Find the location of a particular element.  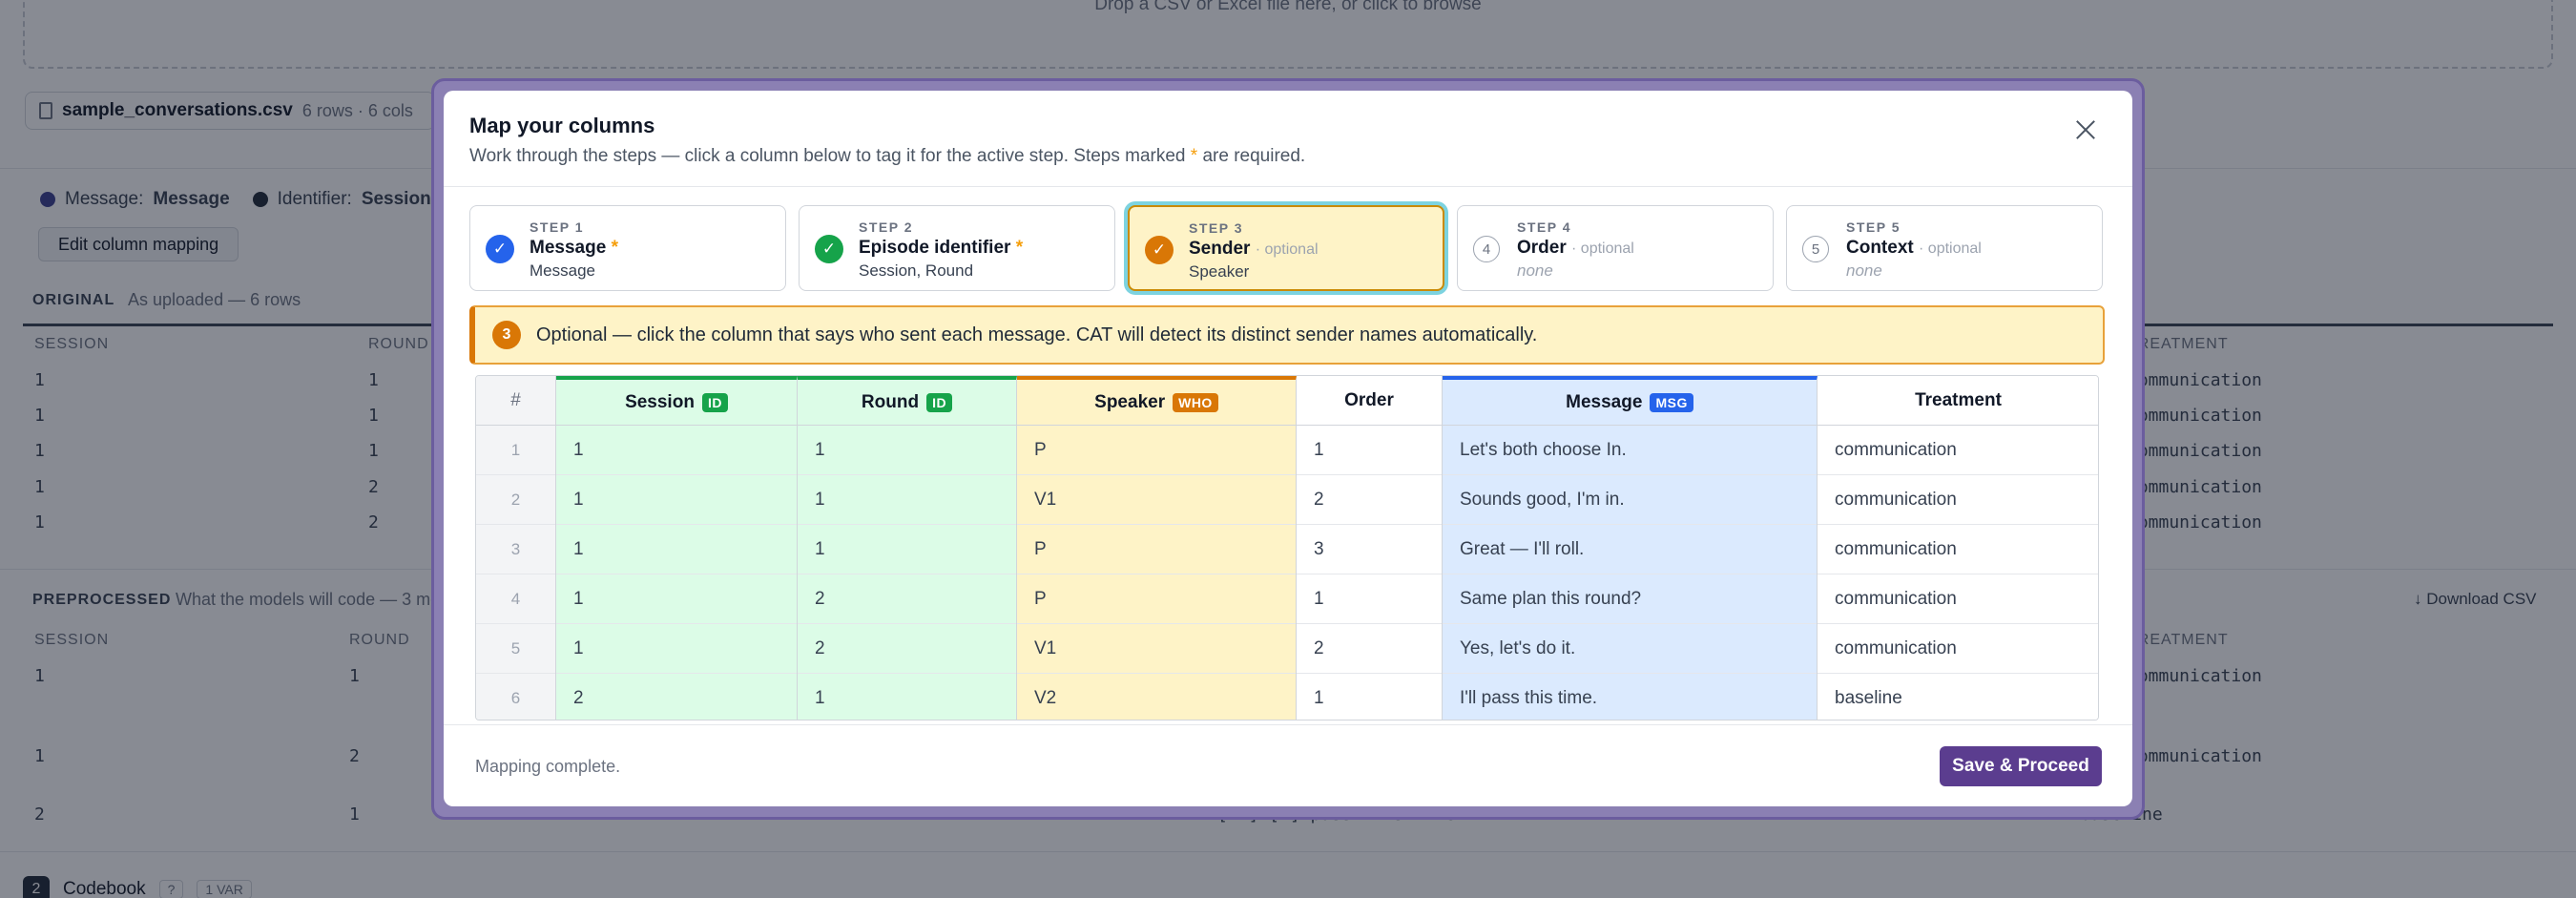

column-header: Round ID is located at coordinates (907, 403).